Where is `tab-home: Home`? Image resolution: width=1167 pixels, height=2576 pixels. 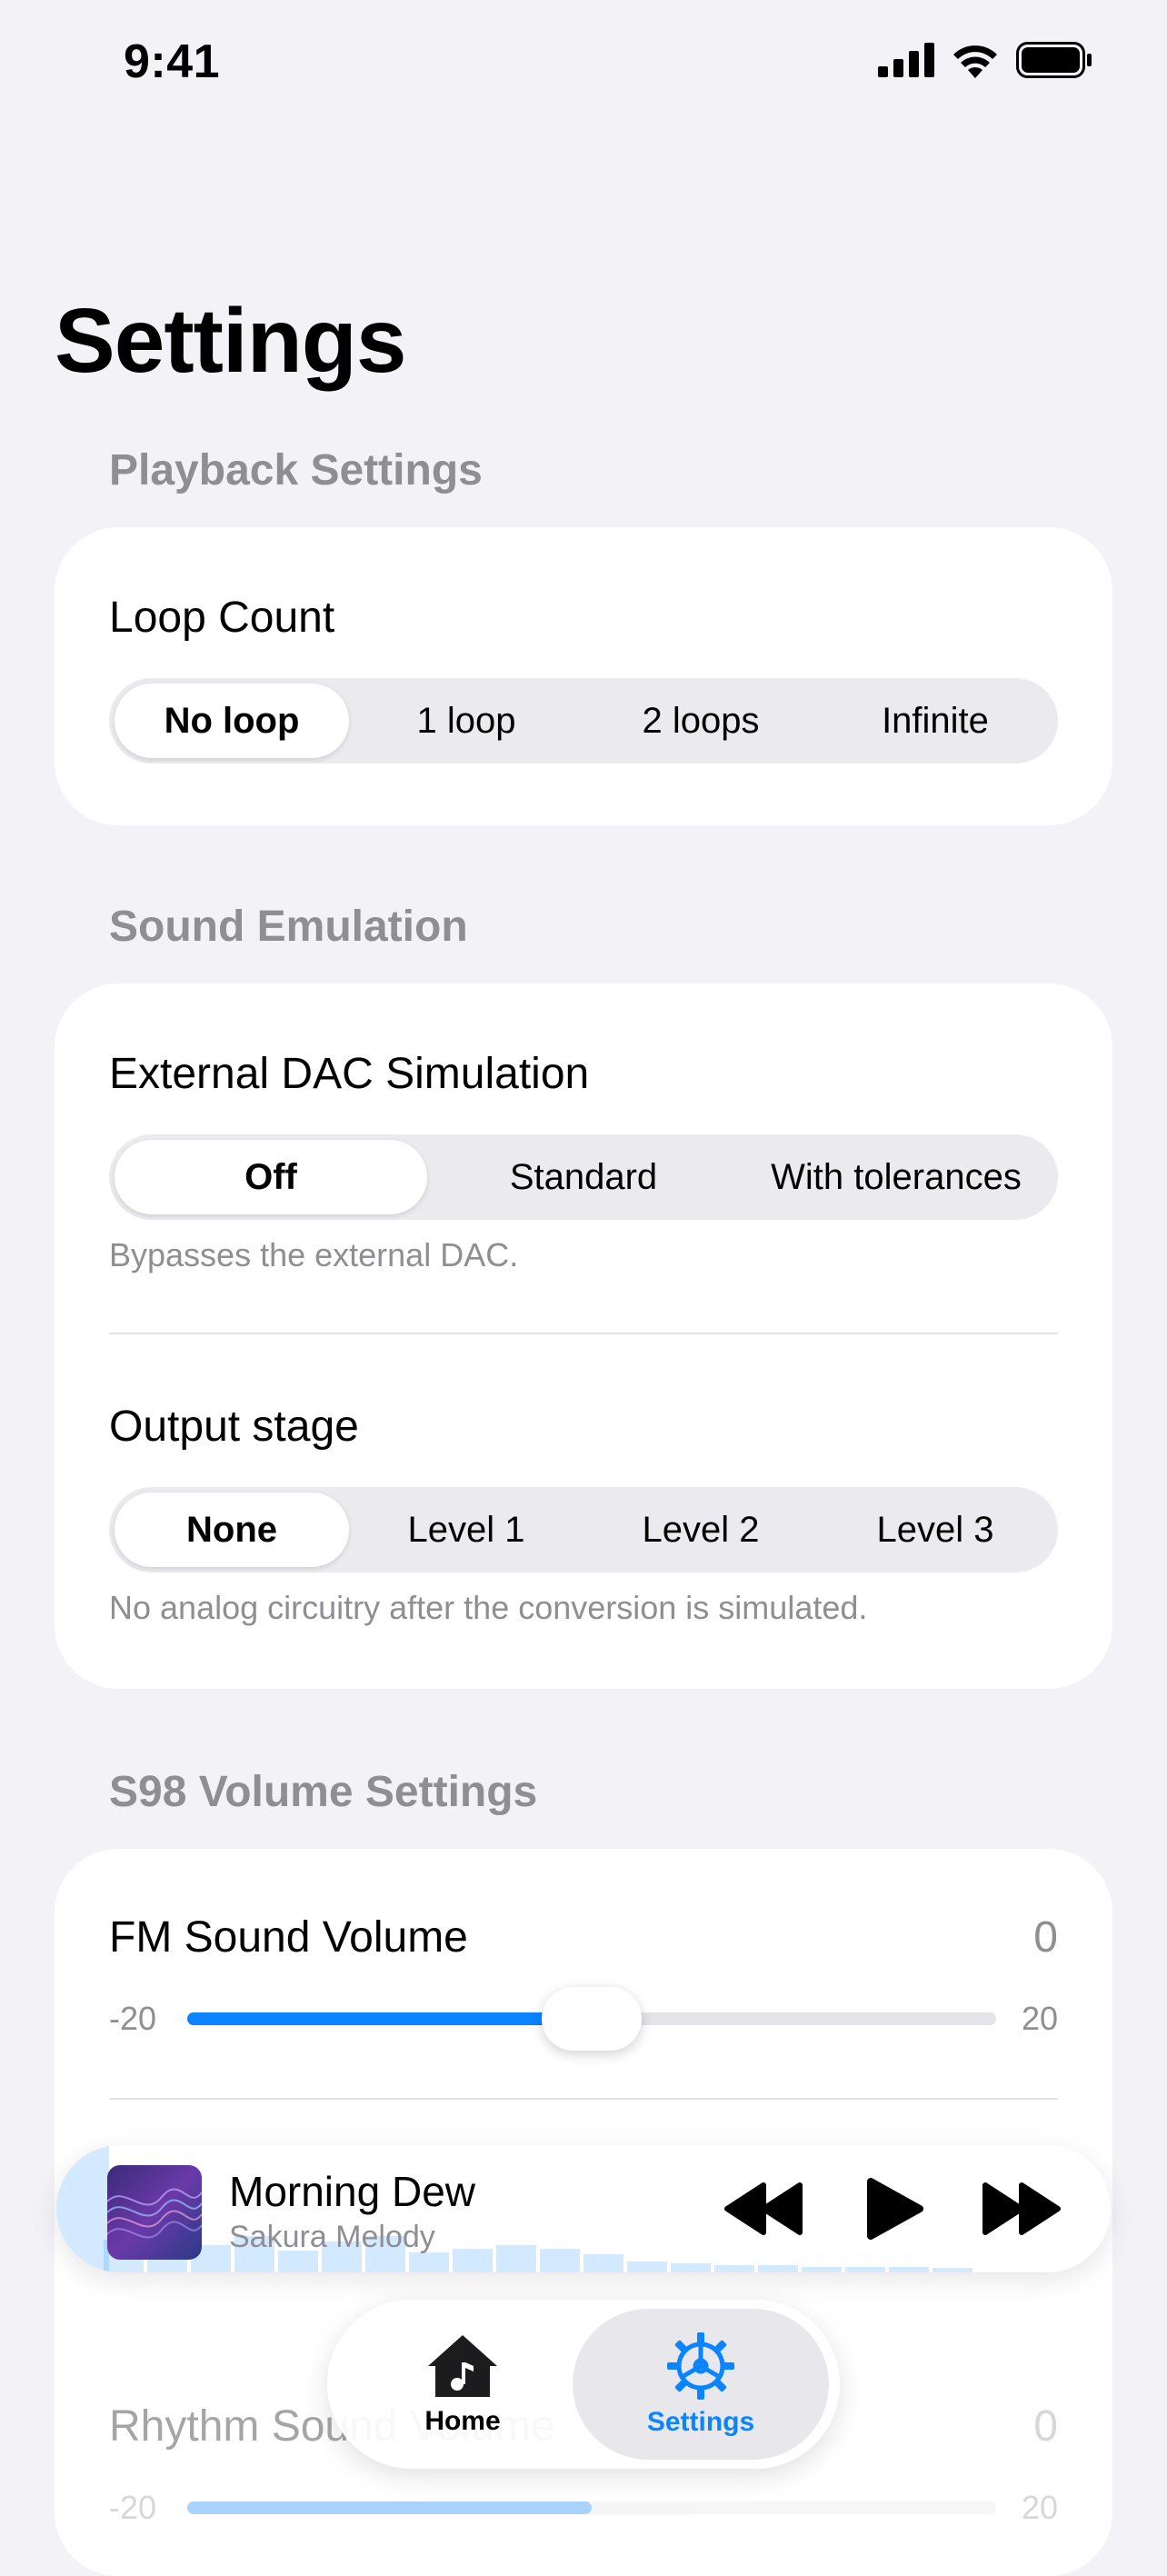
tab-home: Home is located at coordinates (462, 2384).